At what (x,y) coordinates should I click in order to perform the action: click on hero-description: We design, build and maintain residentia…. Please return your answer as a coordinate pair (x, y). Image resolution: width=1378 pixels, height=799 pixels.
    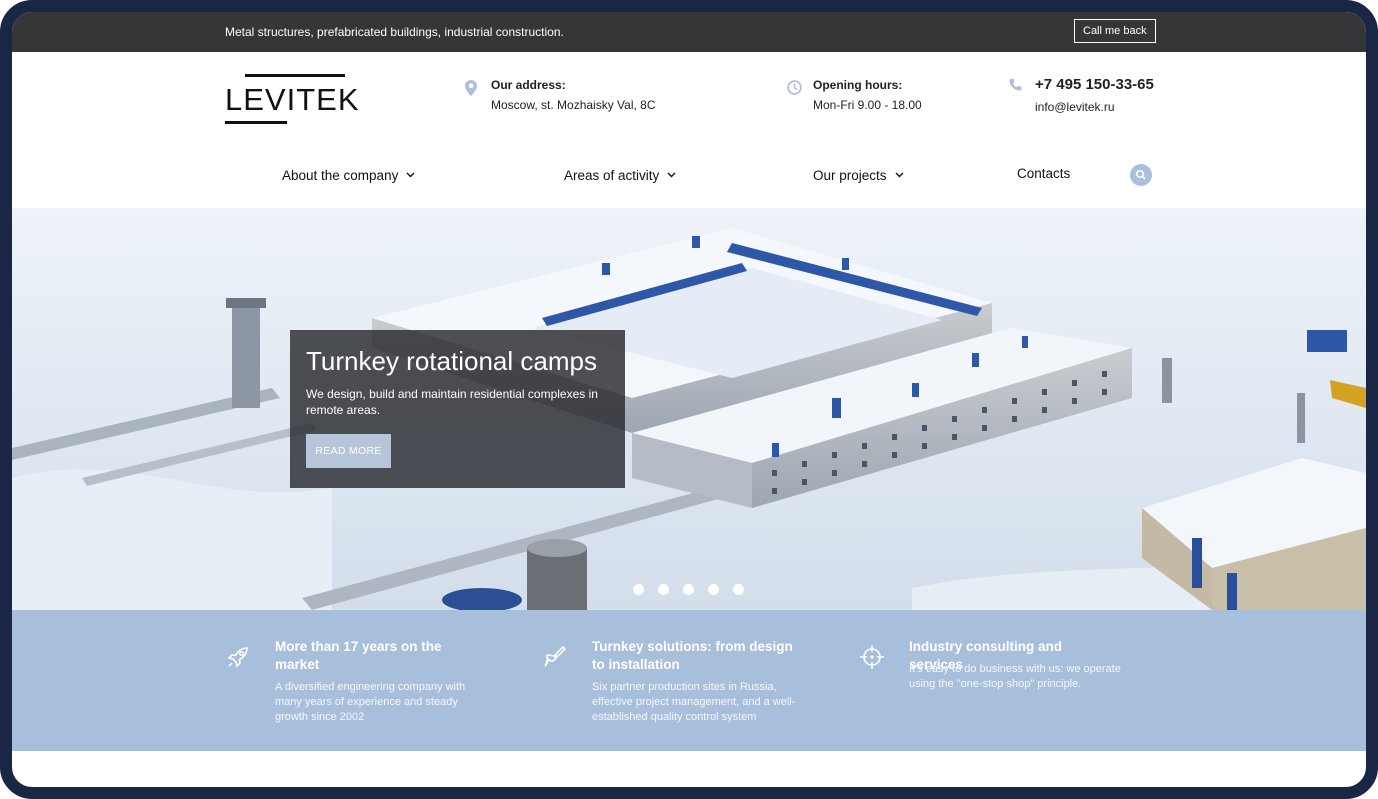
    Looking at the image, I should click on (452, 402).